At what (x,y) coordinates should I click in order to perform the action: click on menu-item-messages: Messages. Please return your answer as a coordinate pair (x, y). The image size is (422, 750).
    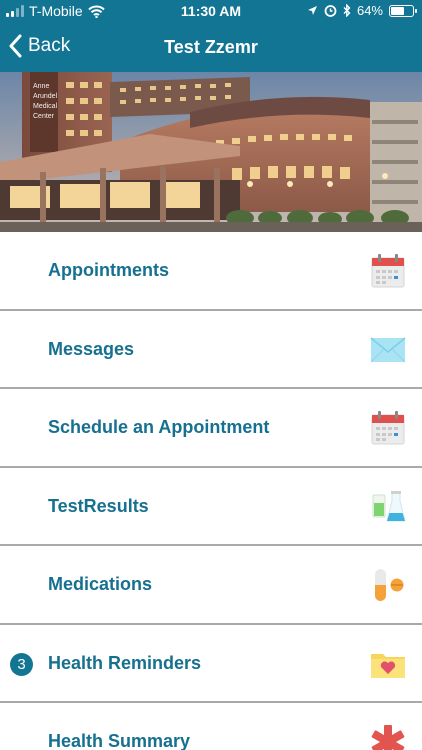
    Looking at the image, I should click on (211, 349).